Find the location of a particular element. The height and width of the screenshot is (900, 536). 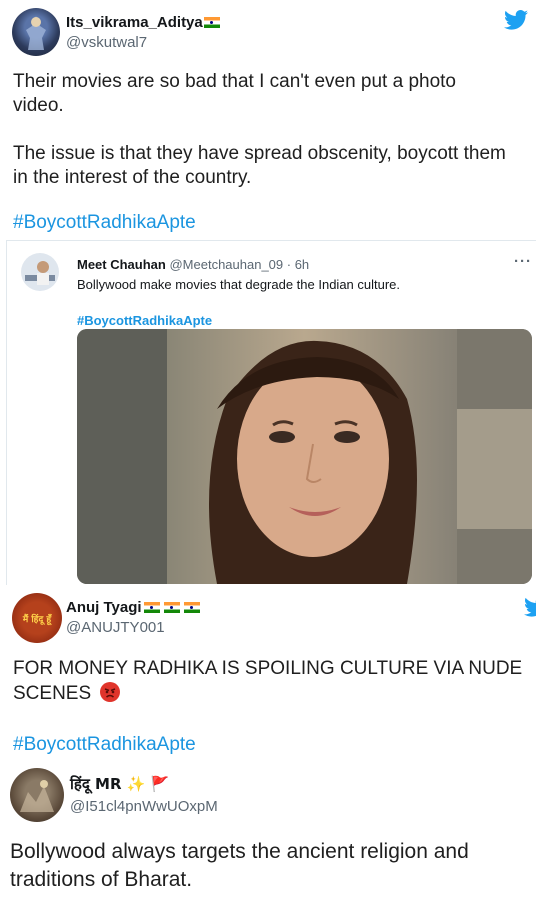

quoted-author-line: Meet Chauhan @Meetchauhan_09 · 6h is located at coordinates (193, 264).